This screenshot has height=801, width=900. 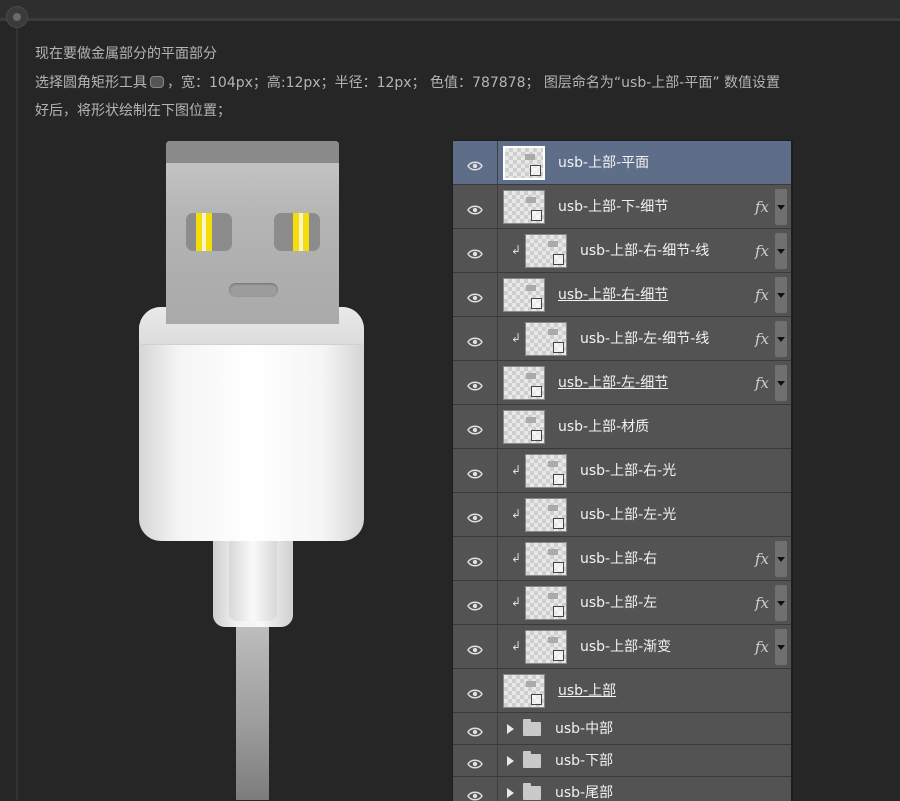 I want to click on layer-row: usb-上部-材质, so click(x=622, y=427).